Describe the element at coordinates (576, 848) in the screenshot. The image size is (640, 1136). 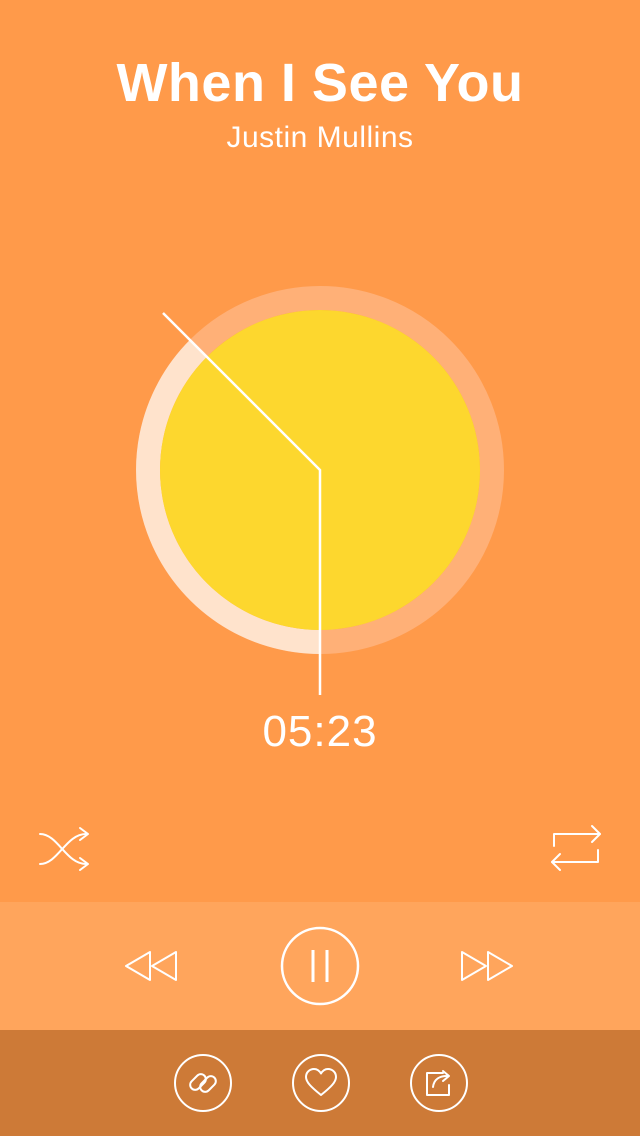
I see `repeat-icon` at that location.